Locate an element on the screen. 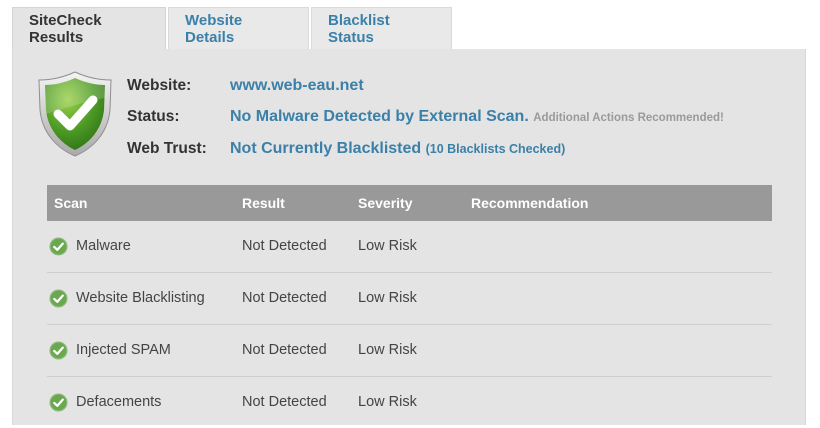 Image resolution: width=820 pixels, height=428 pixels. web-trust-value: Not Currently Blacklisted is located at coordinates (325, 148).